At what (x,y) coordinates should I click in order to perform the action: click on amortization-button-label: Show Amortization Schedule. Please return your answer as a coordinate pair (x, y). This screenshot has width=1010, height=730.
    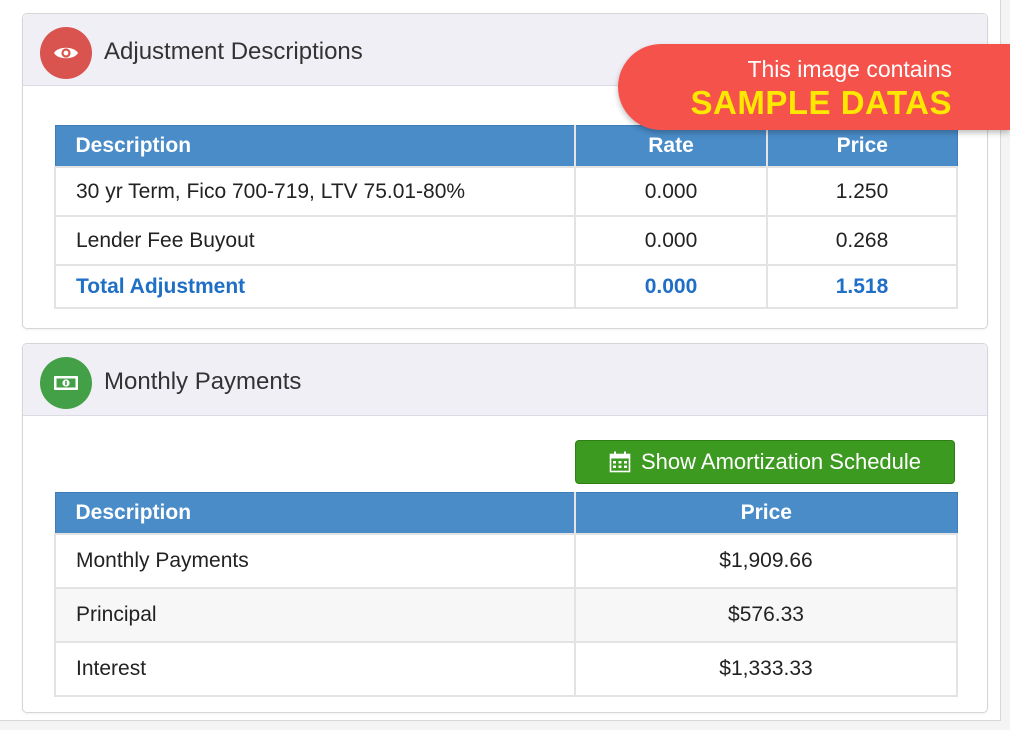
    Looking at the image, I should click on (781, 461).